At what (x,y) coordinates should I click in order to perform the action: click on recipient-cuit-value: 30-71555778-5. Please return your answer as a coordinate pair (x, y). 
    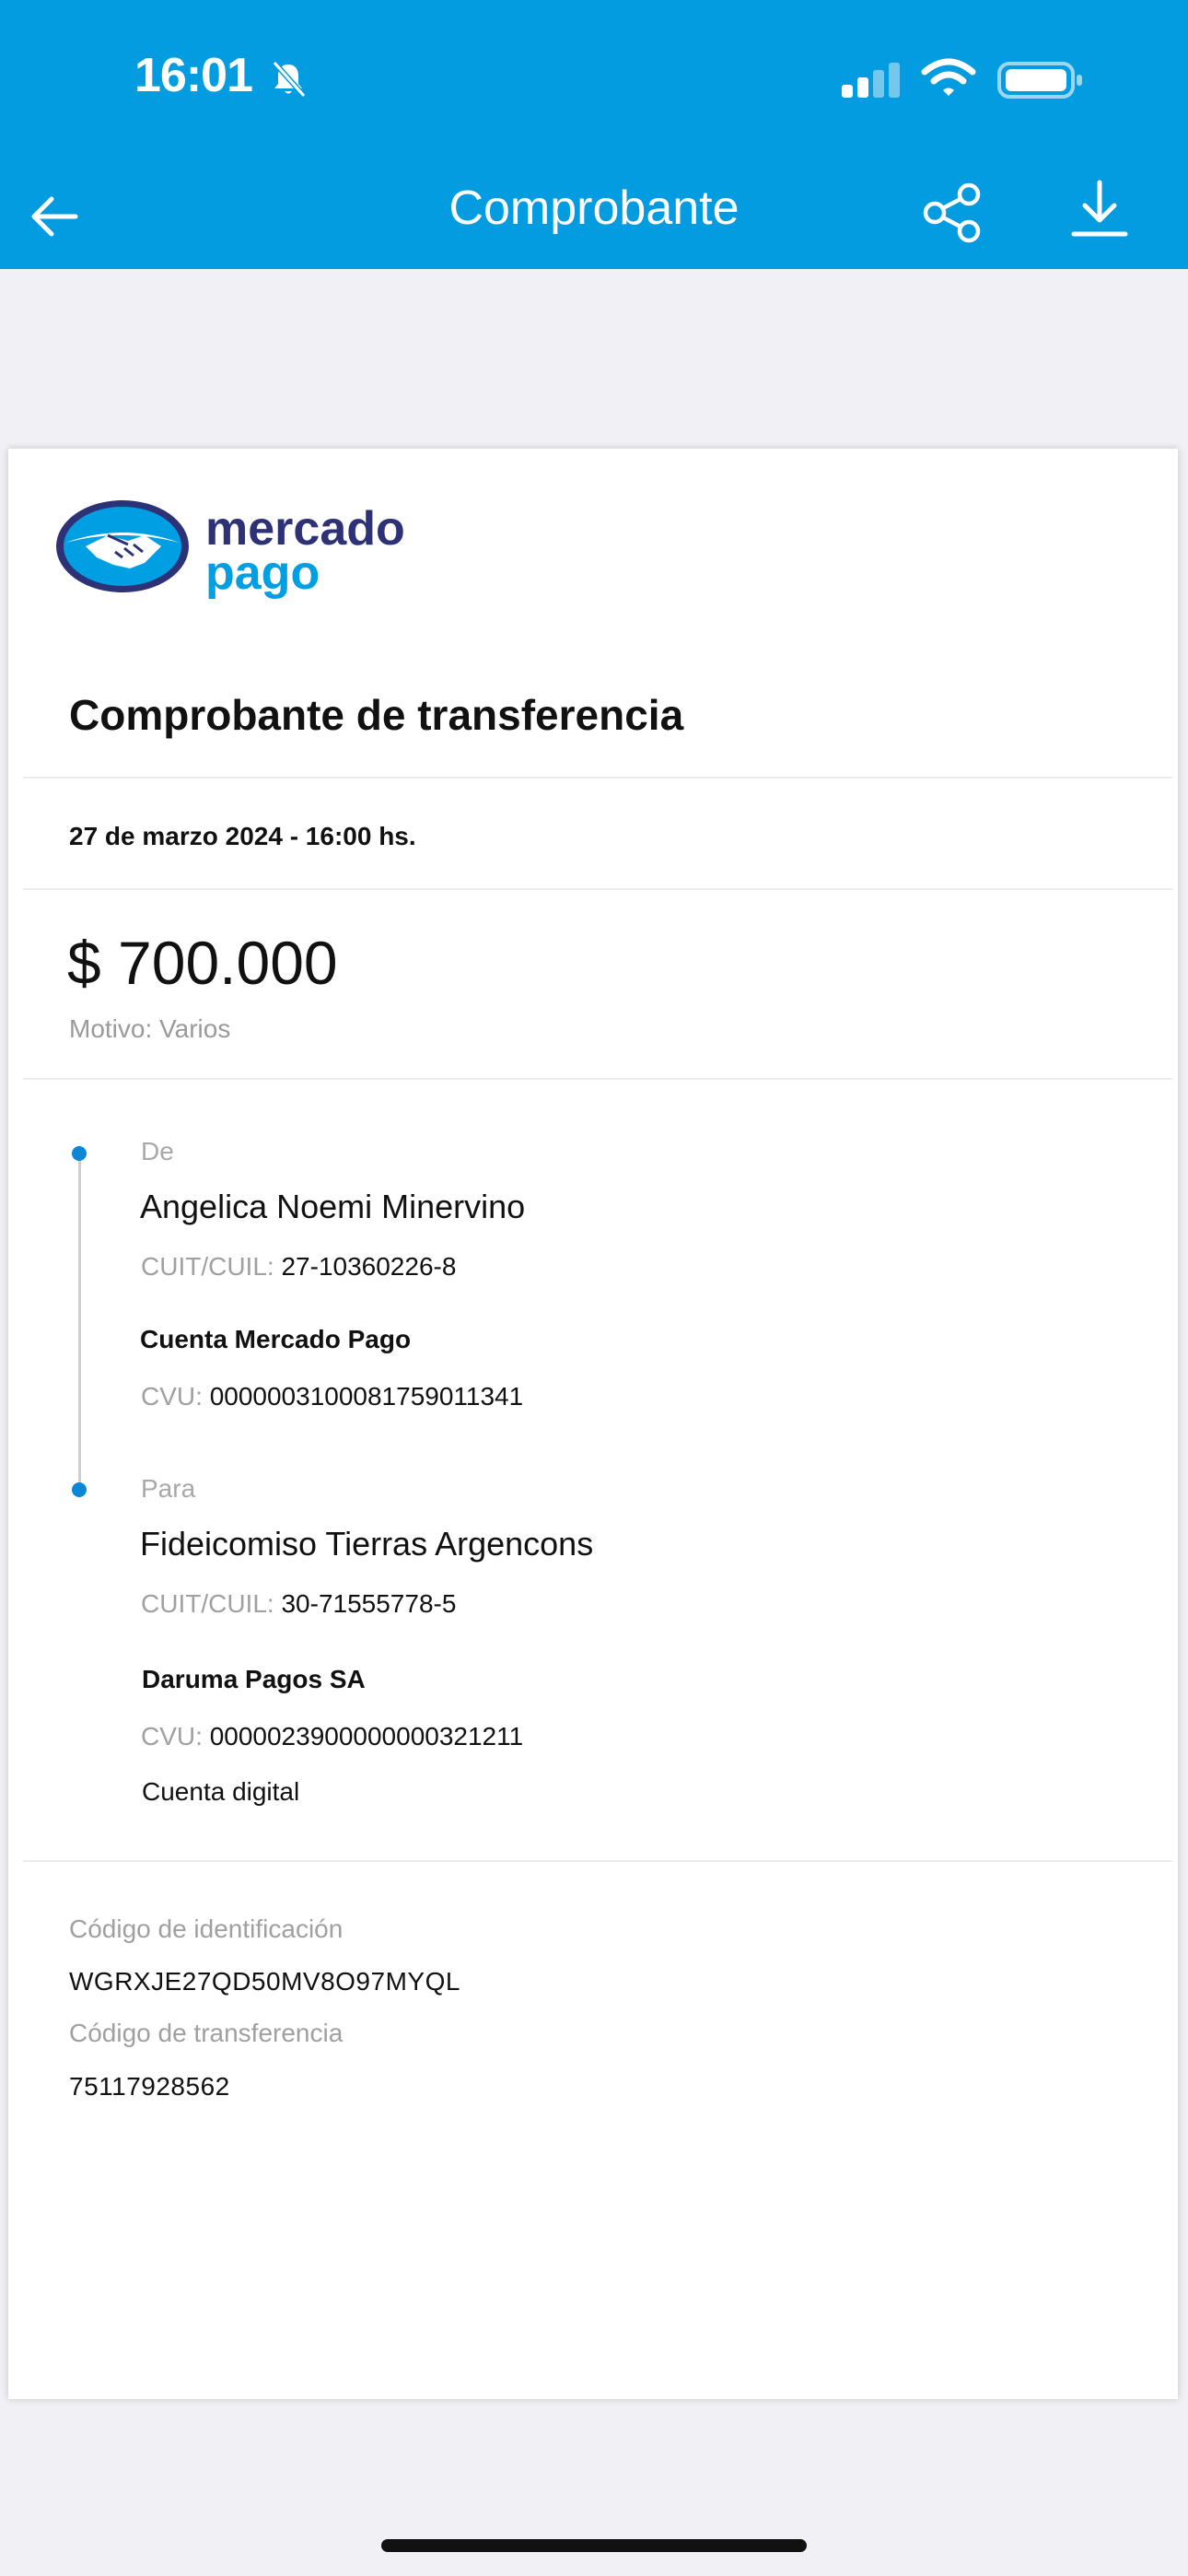
    Looking at the image, I should click on (369, 1604).